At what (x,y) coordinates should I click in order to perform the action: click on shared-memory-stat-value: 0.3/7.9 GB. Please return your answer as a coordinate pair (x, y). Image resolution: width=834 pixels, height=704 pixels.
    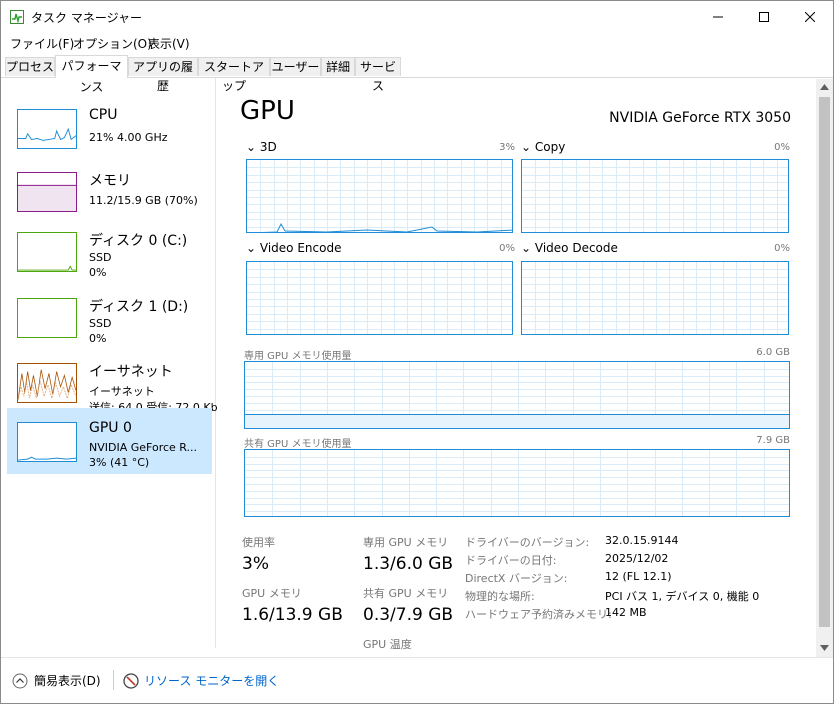
    Looking at the image, I should click on (408, 615).